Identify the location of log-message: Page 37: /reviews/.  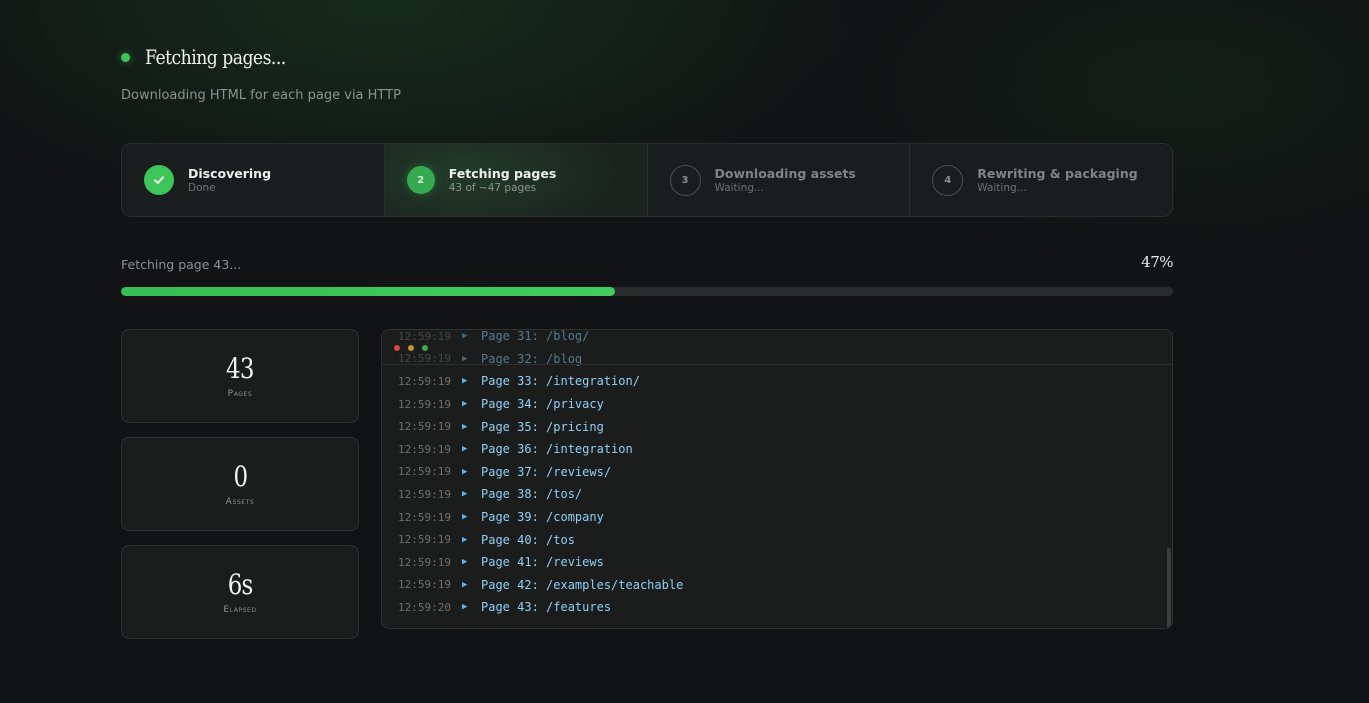
(546, 471).